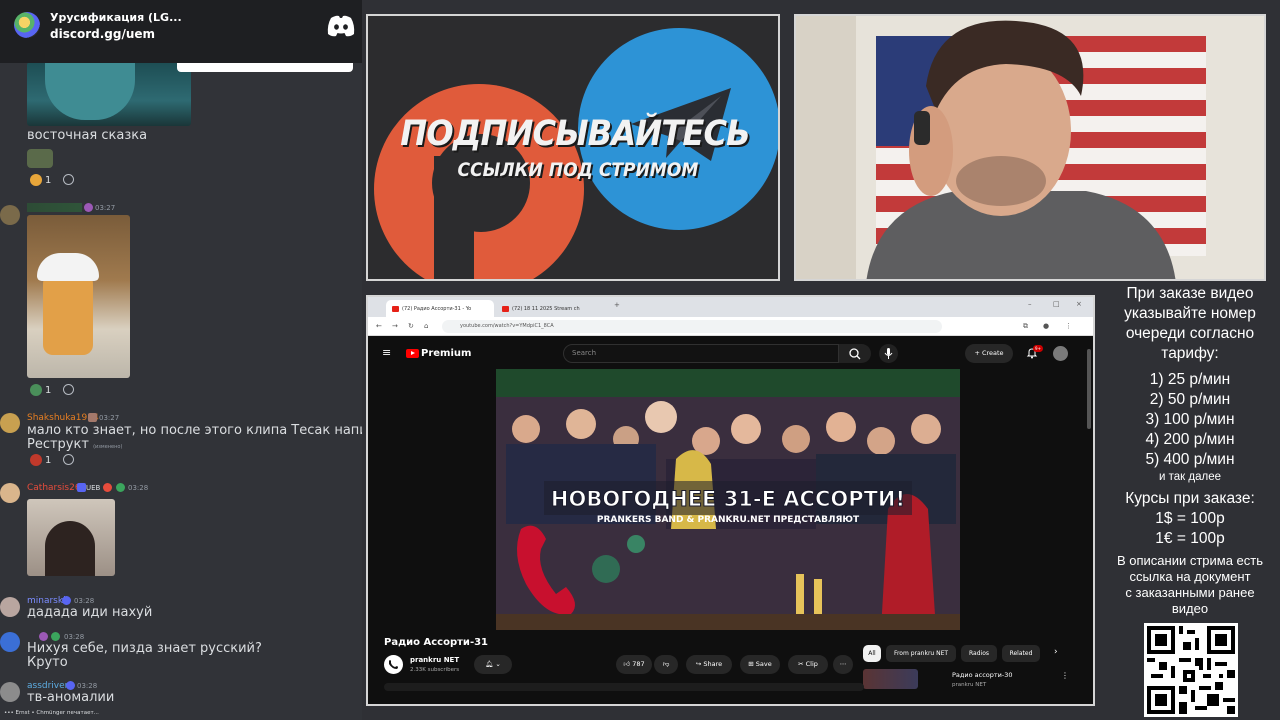 This screenshot has height=720, width=1280. I want to click on youtube-logo-icon, so click(412, 353).